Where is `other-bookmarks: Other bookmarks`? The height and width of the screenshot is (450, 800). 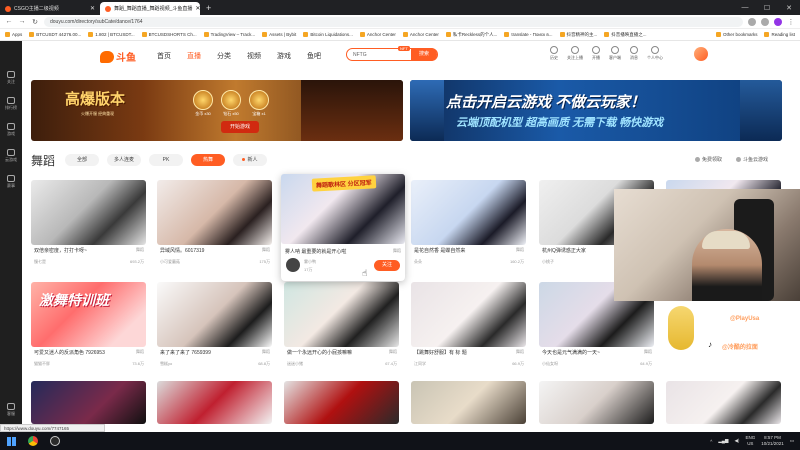
other-bookmarks: Other bookmarks is located at coordinates (736, 34).